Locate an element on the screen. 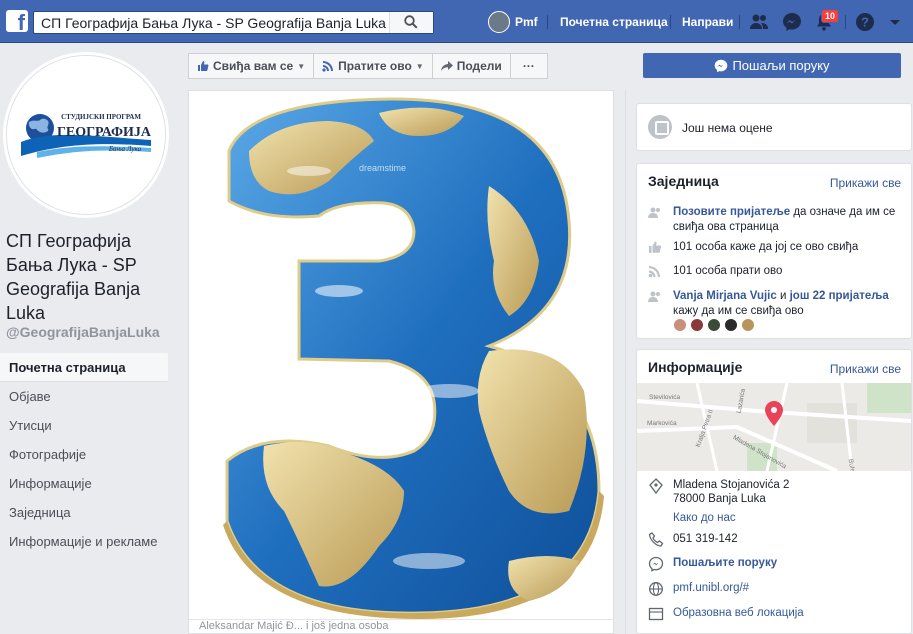 The image size is (913, 634). logo-text-line2: ГЕОГРАФИЈА is located at coordinates (104, 132).